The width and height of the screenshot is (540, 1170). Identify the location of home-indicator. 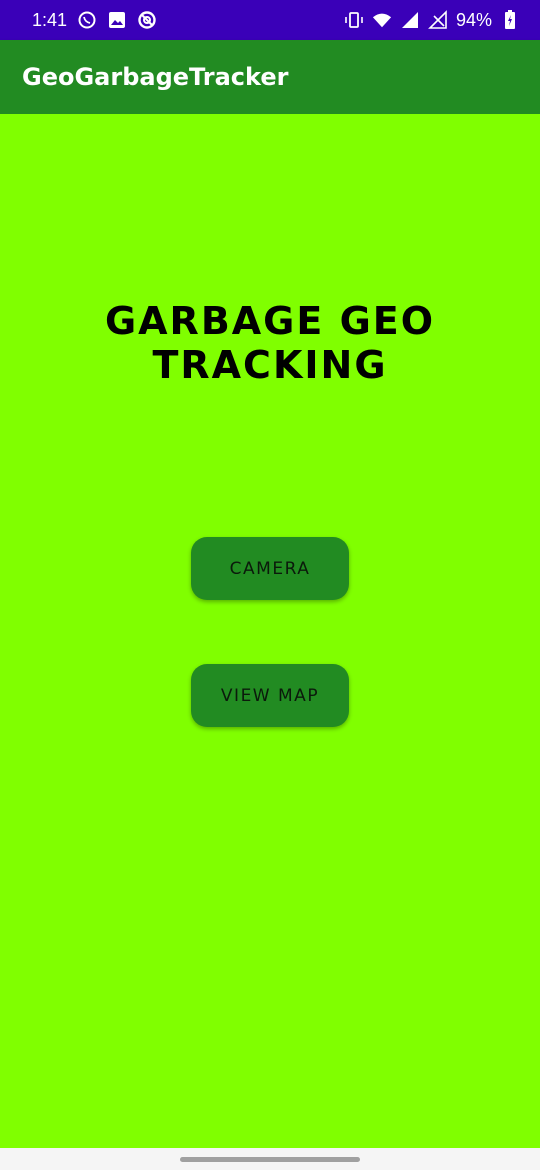
(270, 1159).